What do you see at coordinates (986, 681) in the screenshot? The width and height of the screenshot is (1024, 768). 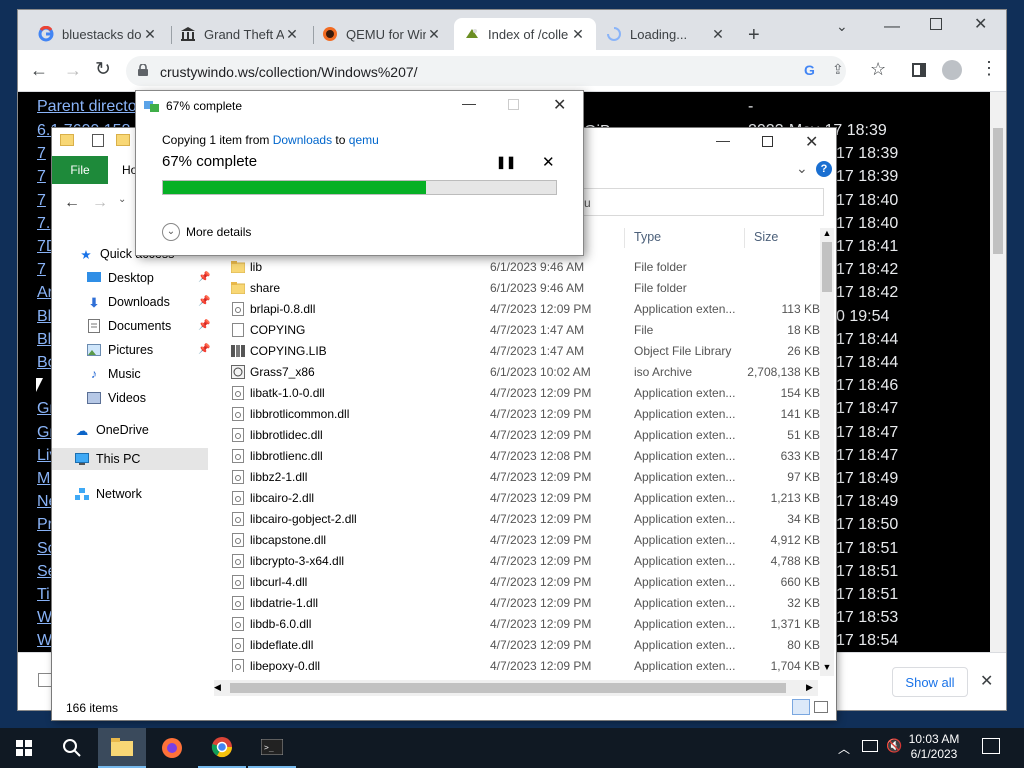 I see `close-download-bar-icon: ✕` at bounding box center [986, 681].